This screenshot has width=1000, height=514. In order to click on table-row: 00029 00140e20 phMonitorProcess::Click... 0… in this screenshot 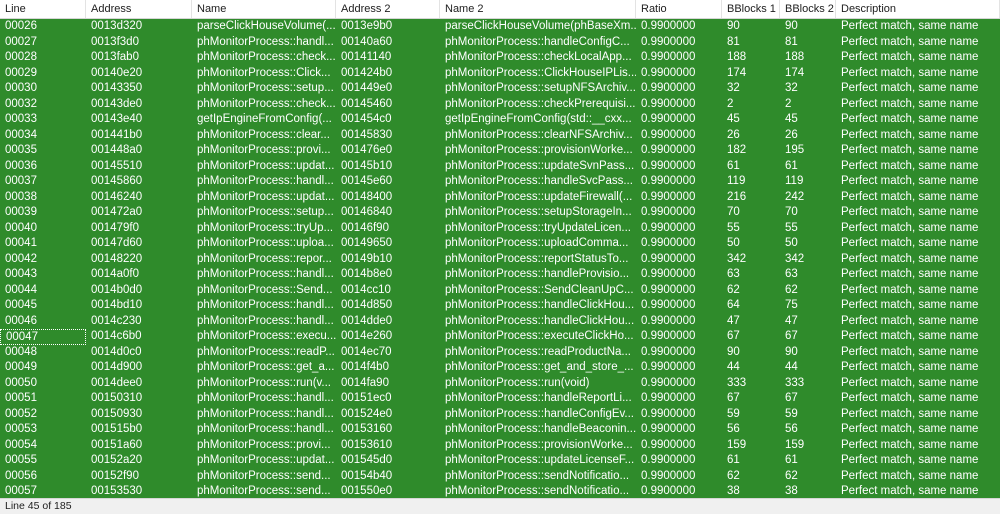, I will do `click(500, 73)`.